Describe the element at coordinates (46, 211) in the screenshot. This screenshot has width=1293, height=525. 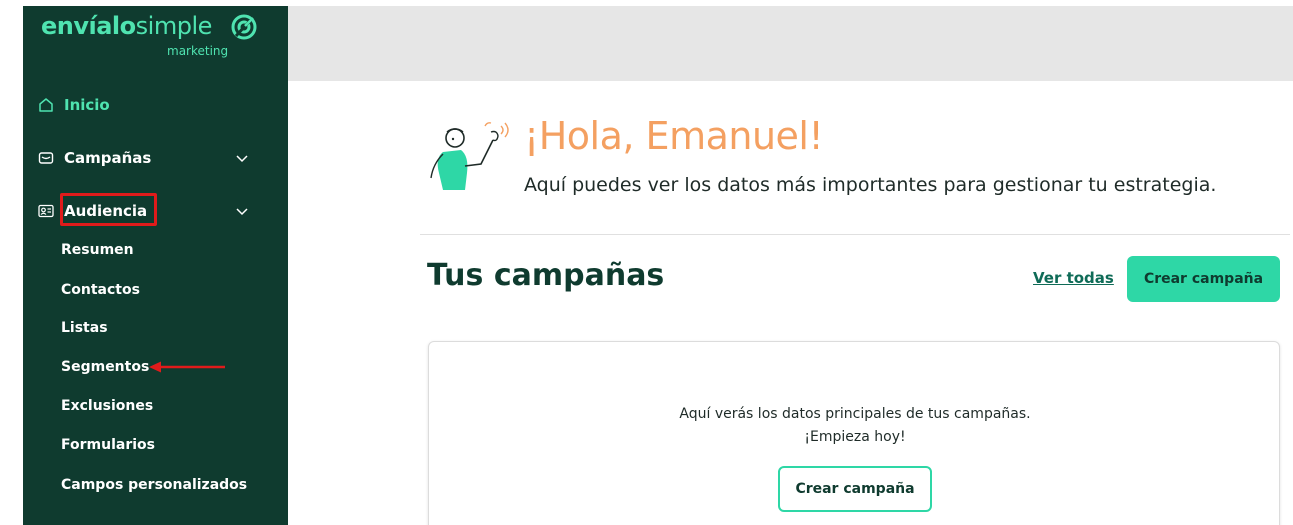
I see `contact-card-icon` at that location.